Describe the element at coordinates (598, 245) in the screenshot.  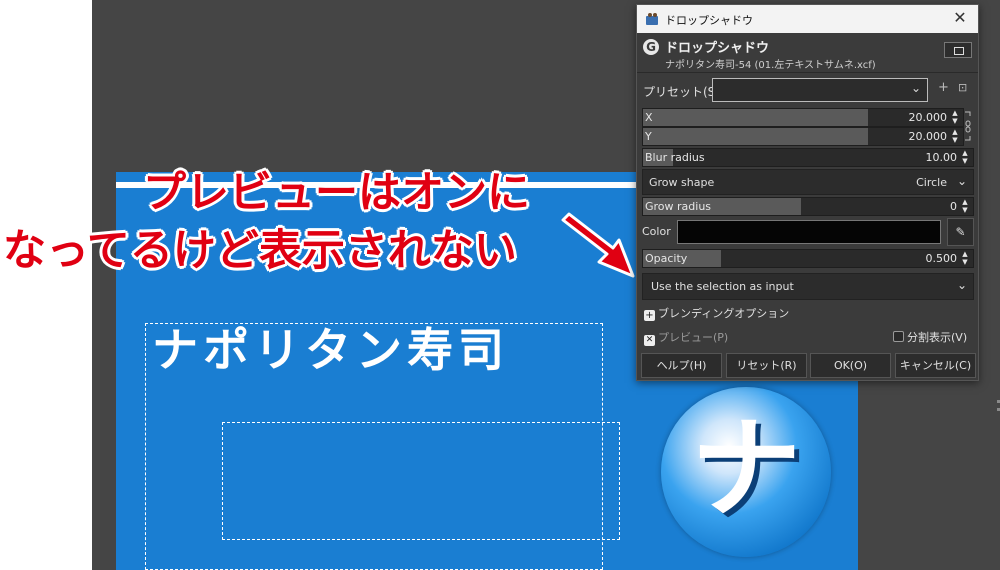
I see `red-arrow-icon` at that location.